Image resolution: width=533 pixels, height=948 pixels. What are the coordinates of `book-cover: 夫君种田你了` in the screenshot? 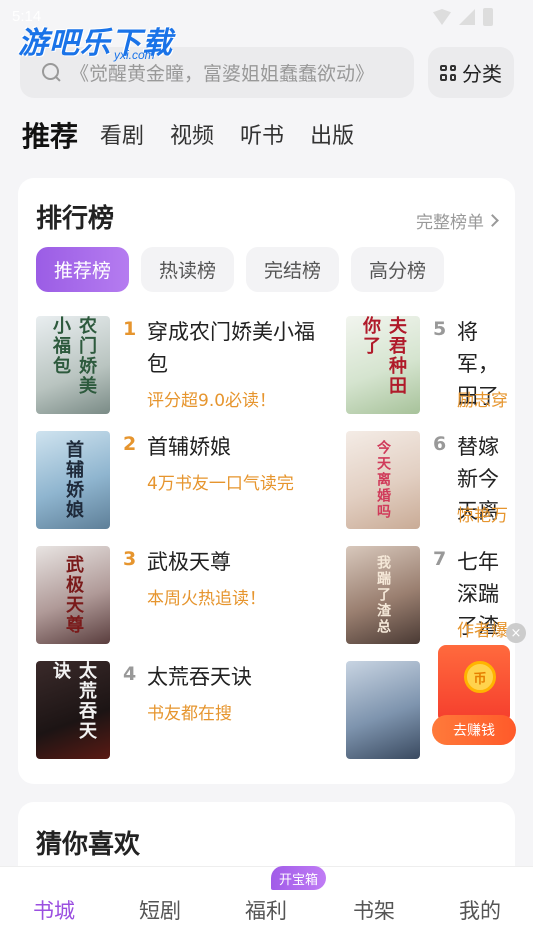 It's located at (383, 365).